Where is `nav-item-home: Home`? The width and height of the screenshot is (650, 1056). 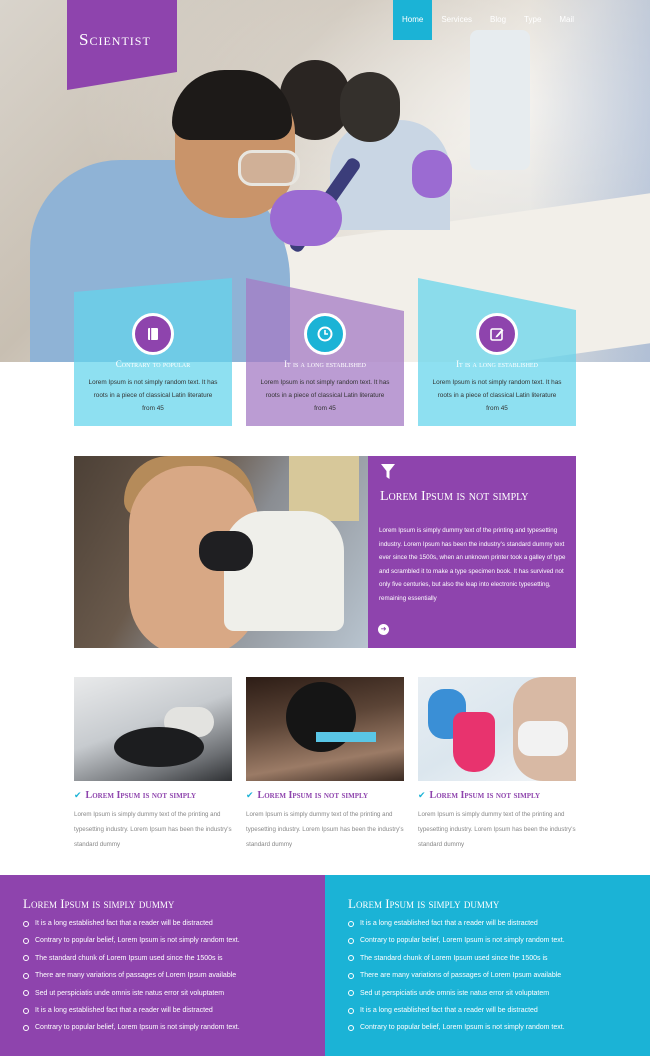
nav-item-home: Home is located at coordinates (413, 20).